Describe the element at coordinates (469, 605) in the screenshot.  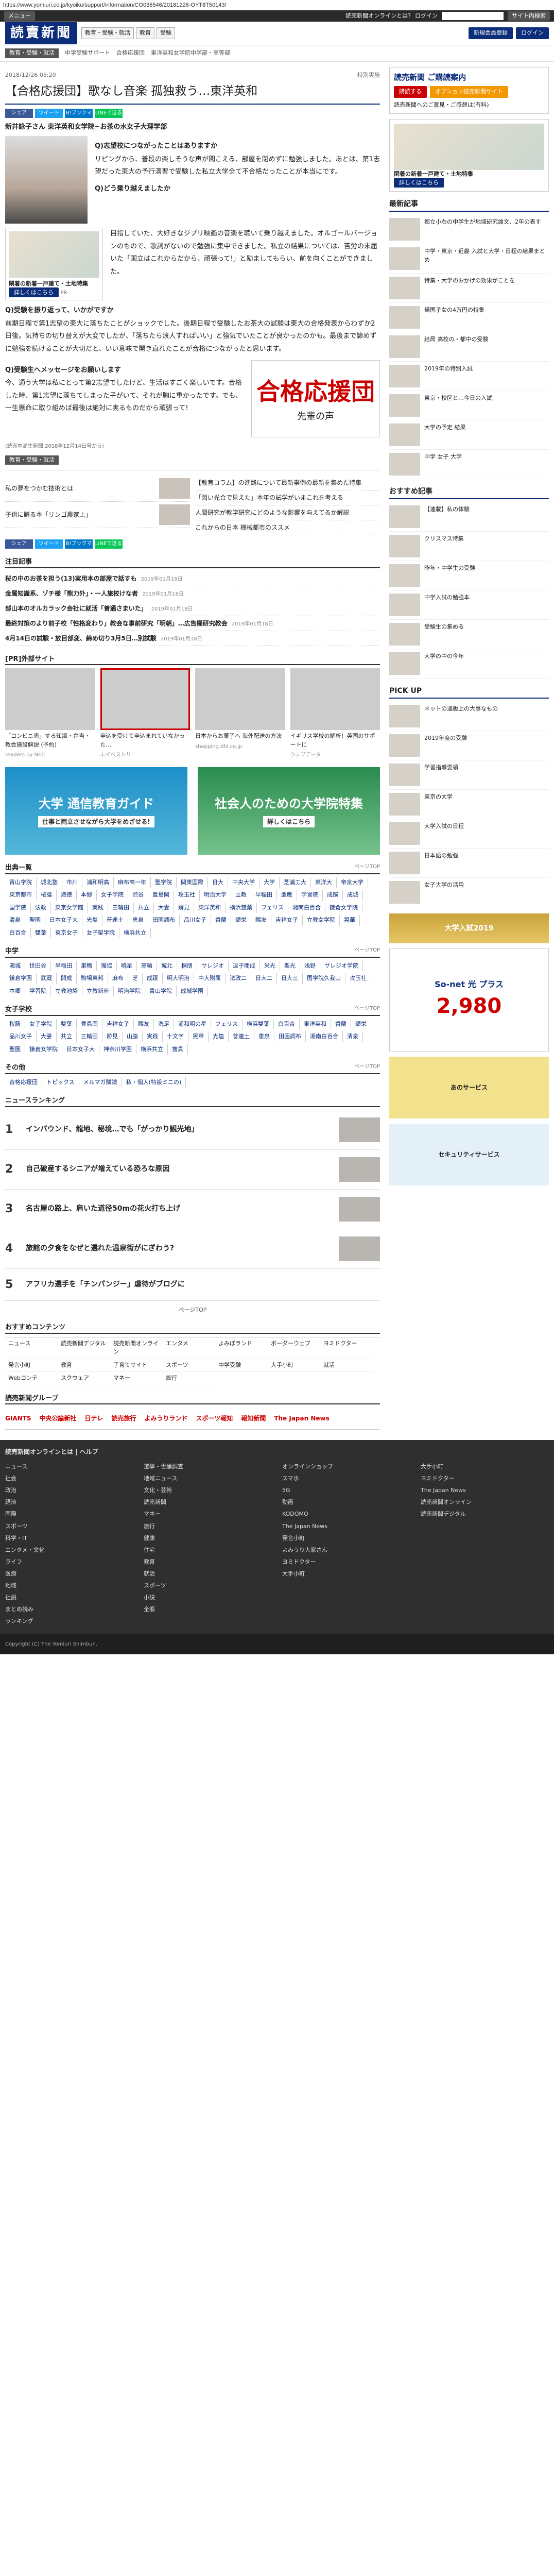
I see `sidebar-item: 中学入試の勉強本` at that location.